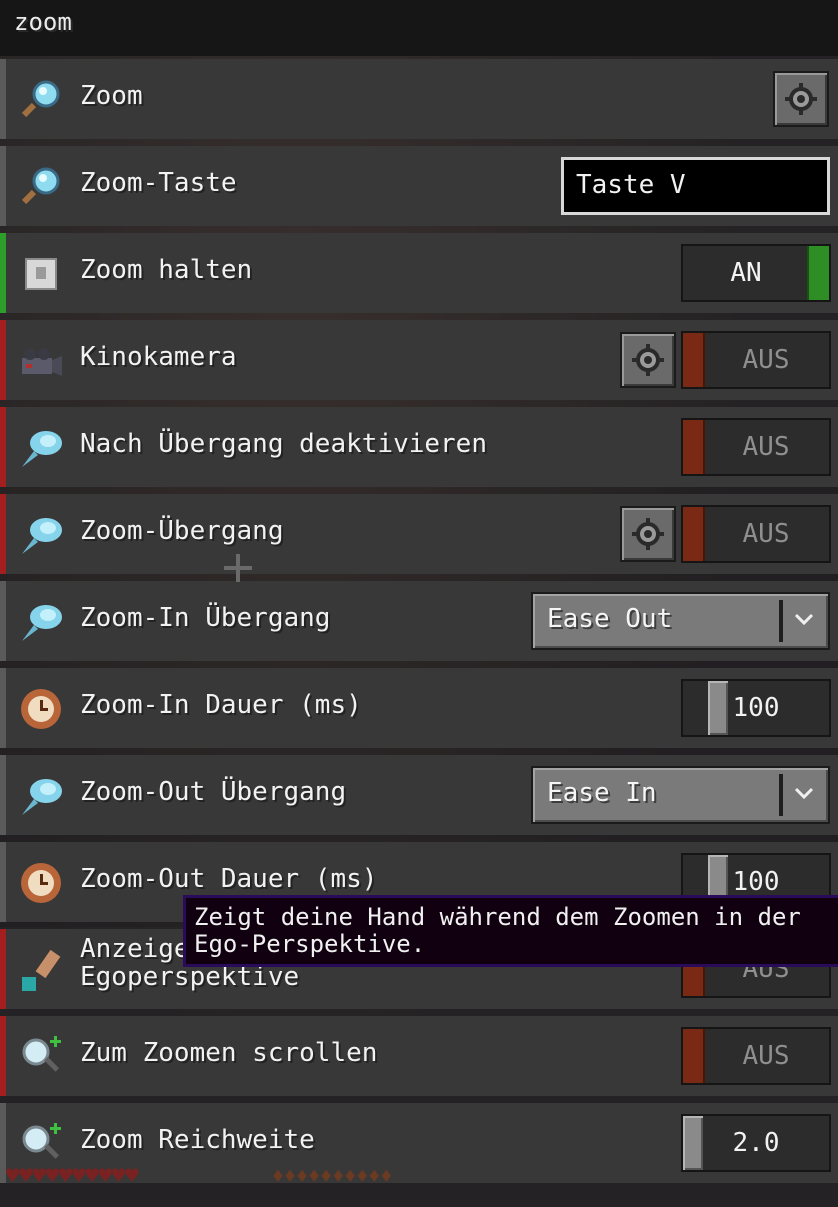  I want to click on easing-dropdown: Ease Out, so click(680, 621).